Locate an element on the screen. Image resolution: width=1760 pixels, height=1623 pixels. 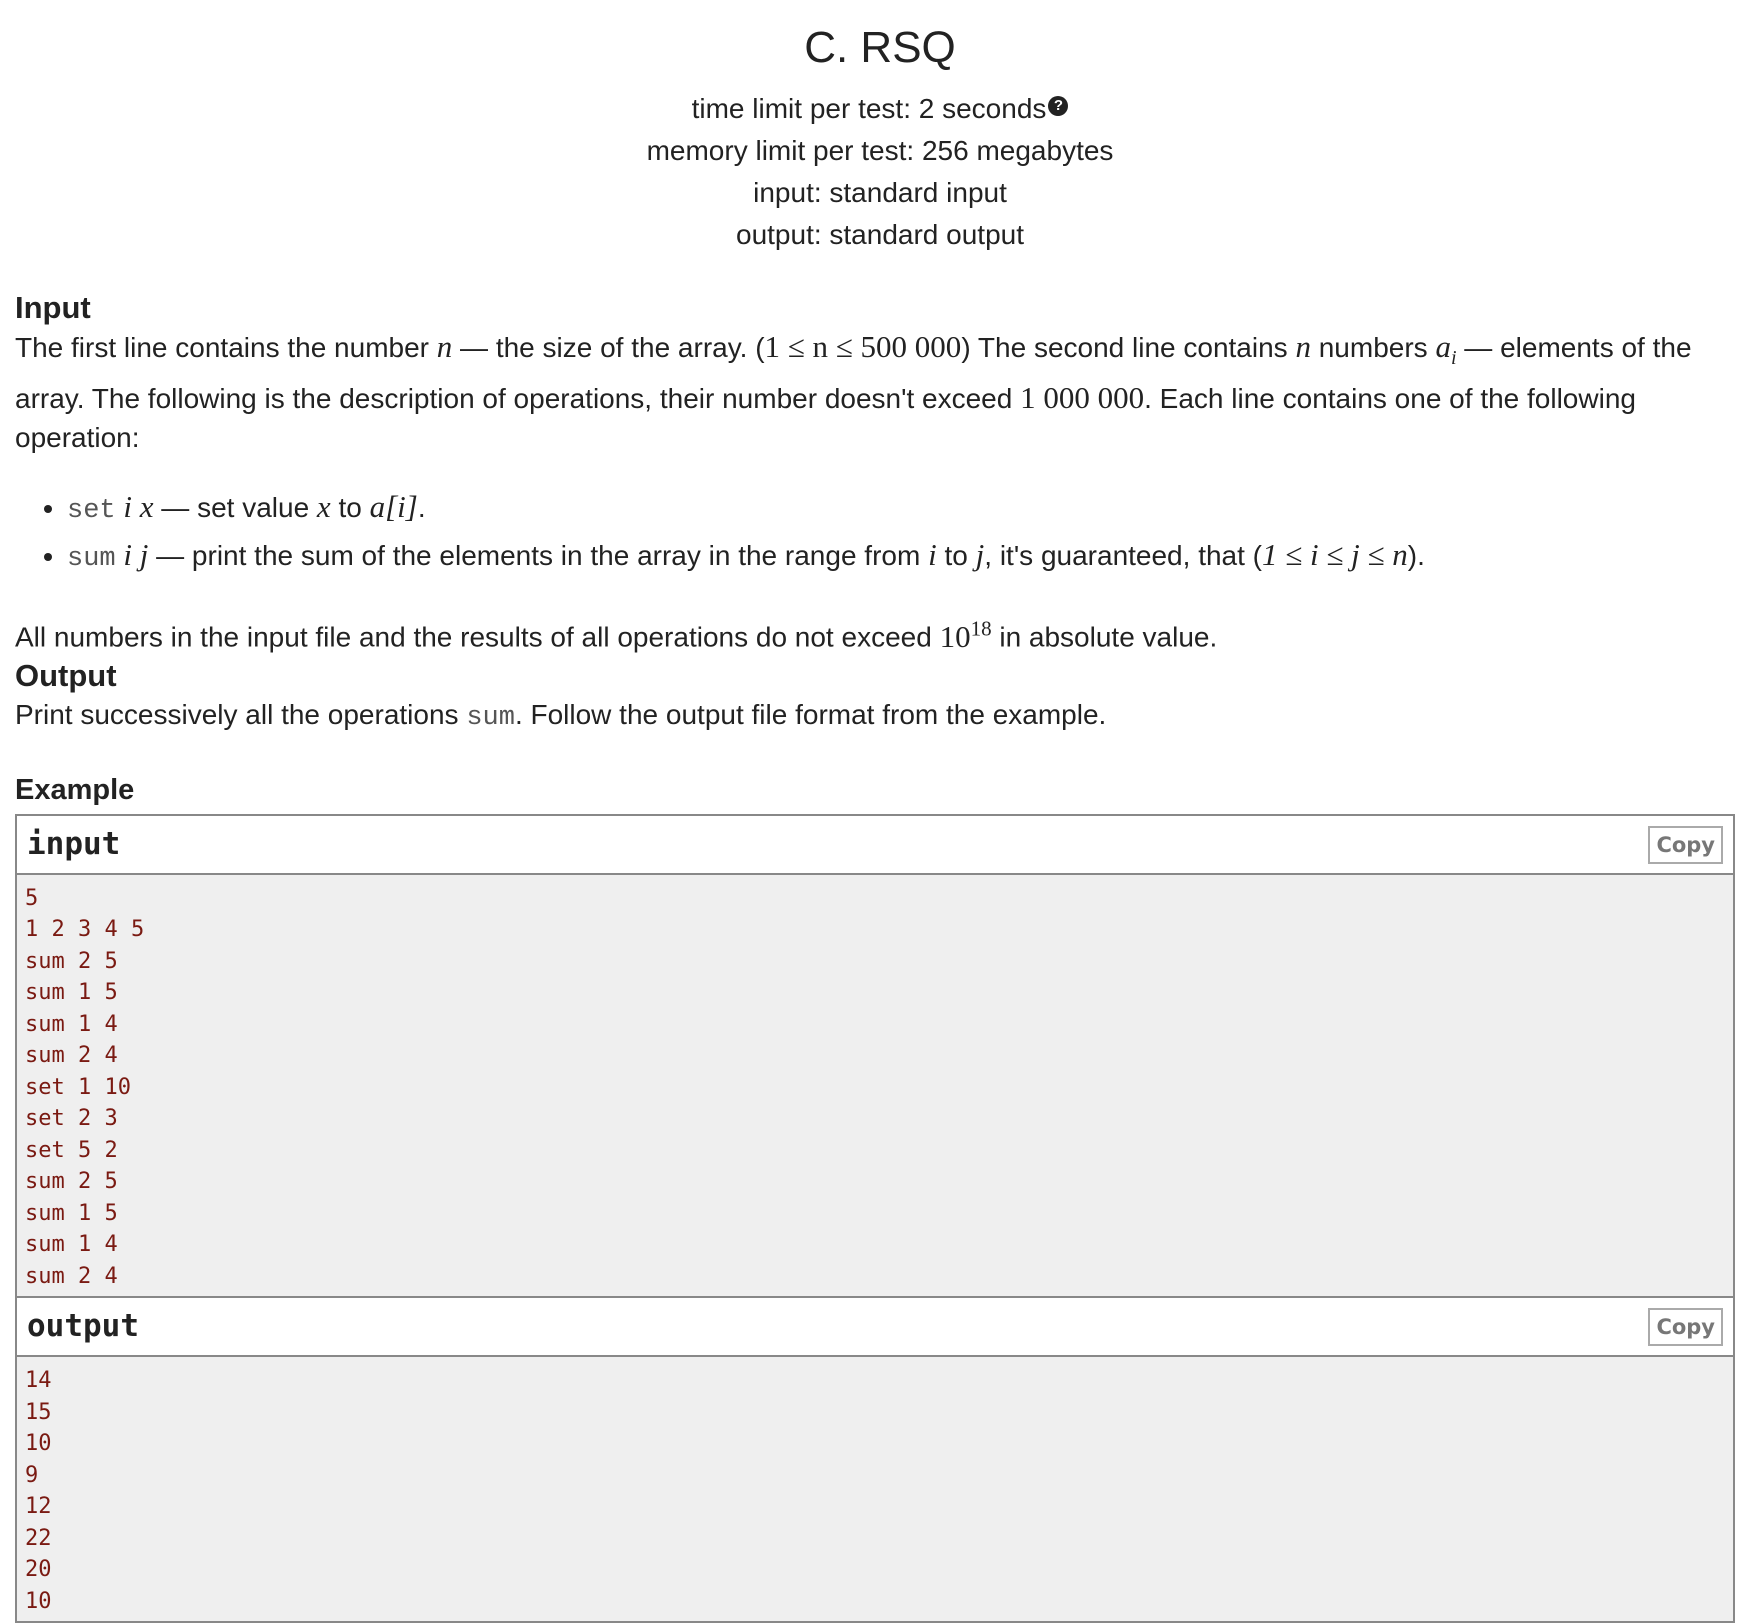
time-limit-text: time limit per test: 2 seconds is located at coordinates (869, 108).